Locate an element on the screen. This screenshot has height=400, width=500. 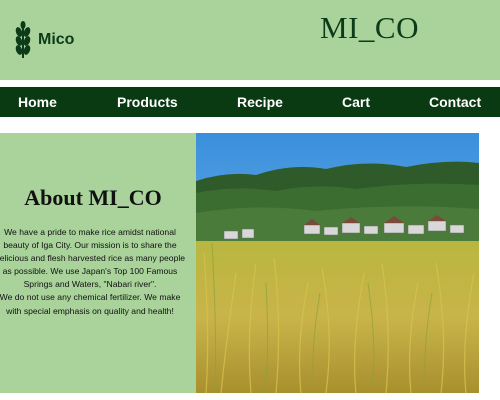
nav-item-products: Products is located at coordinates (147, 102).